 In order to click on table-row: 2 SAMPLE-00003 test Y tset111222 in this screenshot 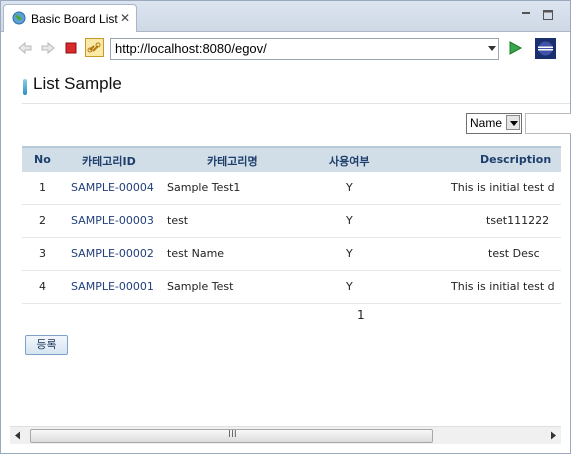, I will do `click(291, 221)`.